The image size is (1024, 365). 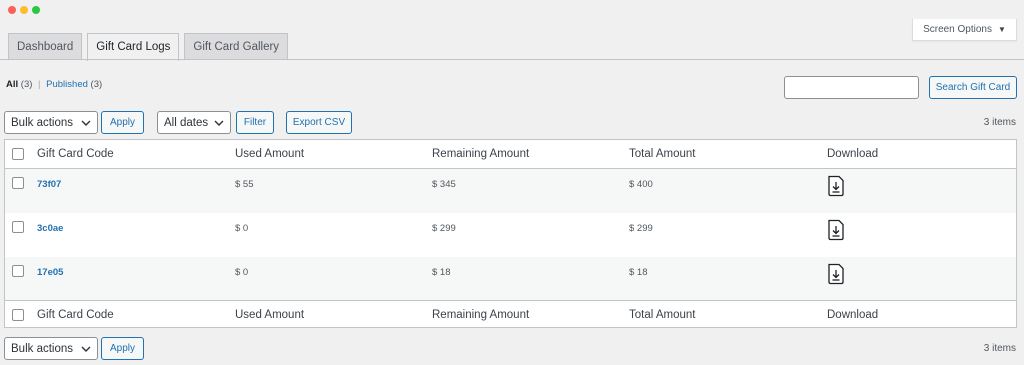 I want to click on total-amount: $ 18, so click(x=638, y=272).